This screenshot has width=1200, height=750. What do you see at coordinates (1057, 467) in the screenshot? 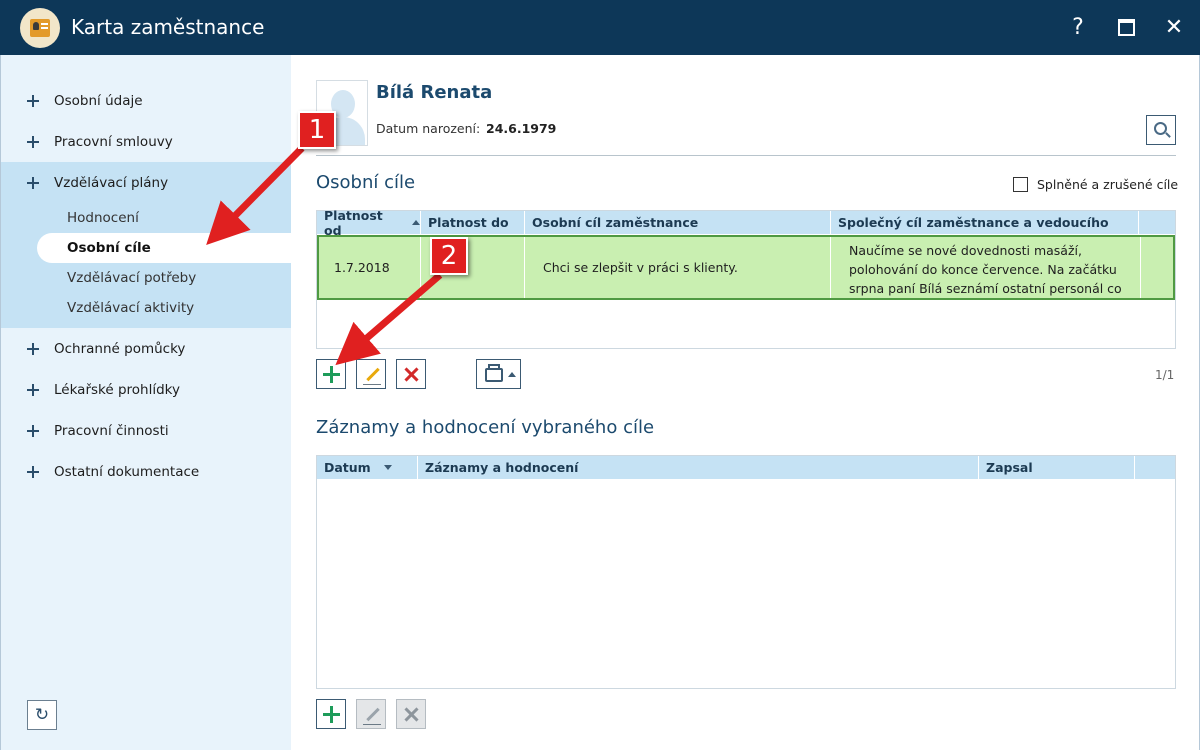
I see `column-header-author: Zapsal` at bounding box center [1057, 467].